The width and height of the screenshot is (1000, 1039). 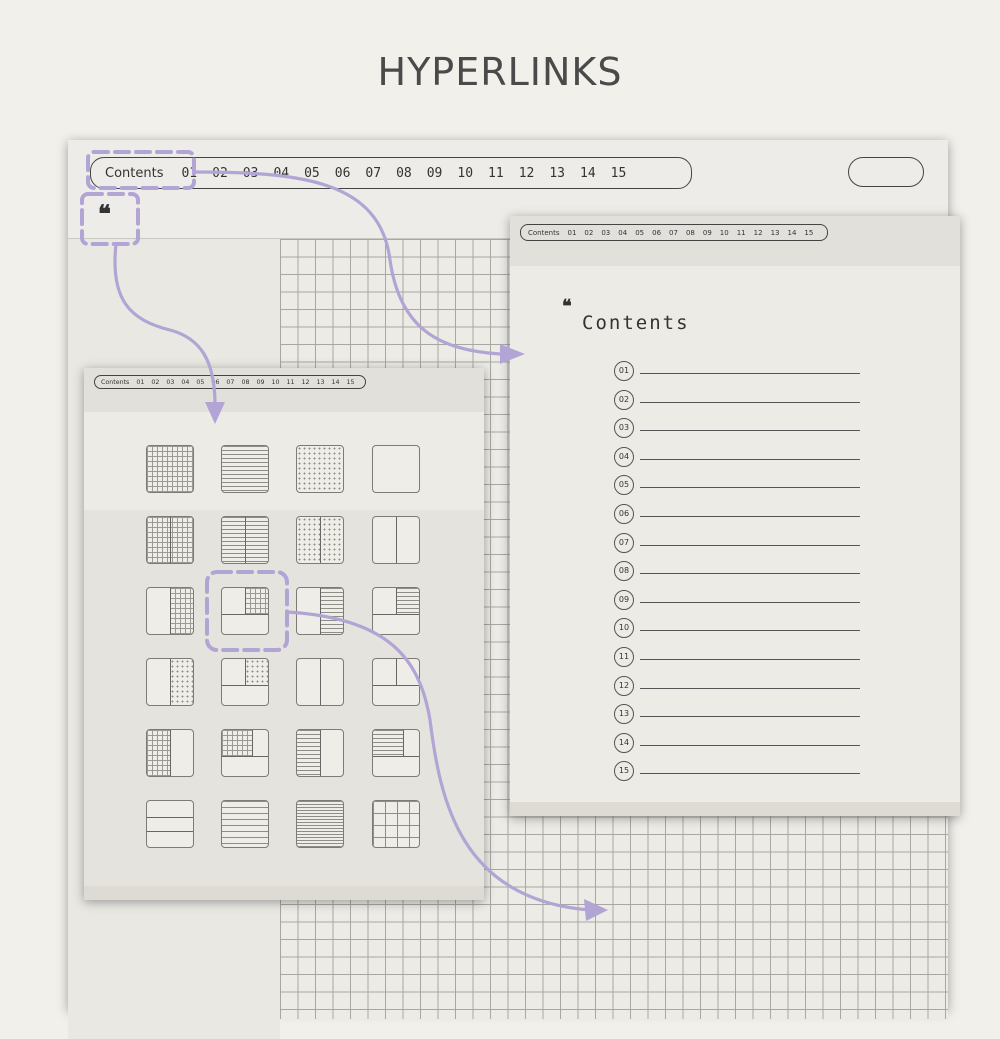 I want to click on arrow-quote-link, so click(x=165, y=324).